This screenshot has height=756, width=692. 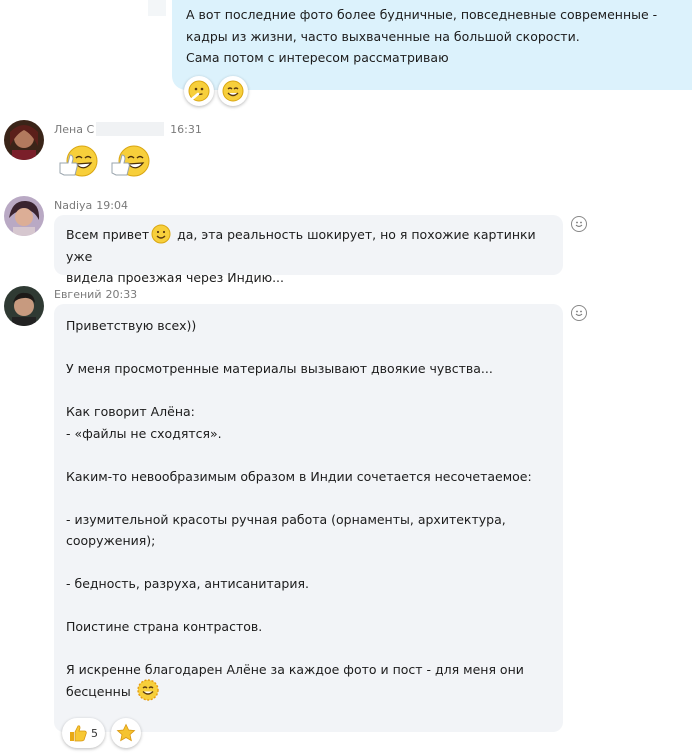 I want to click on reaction-smile, so click(x=233, y=91).